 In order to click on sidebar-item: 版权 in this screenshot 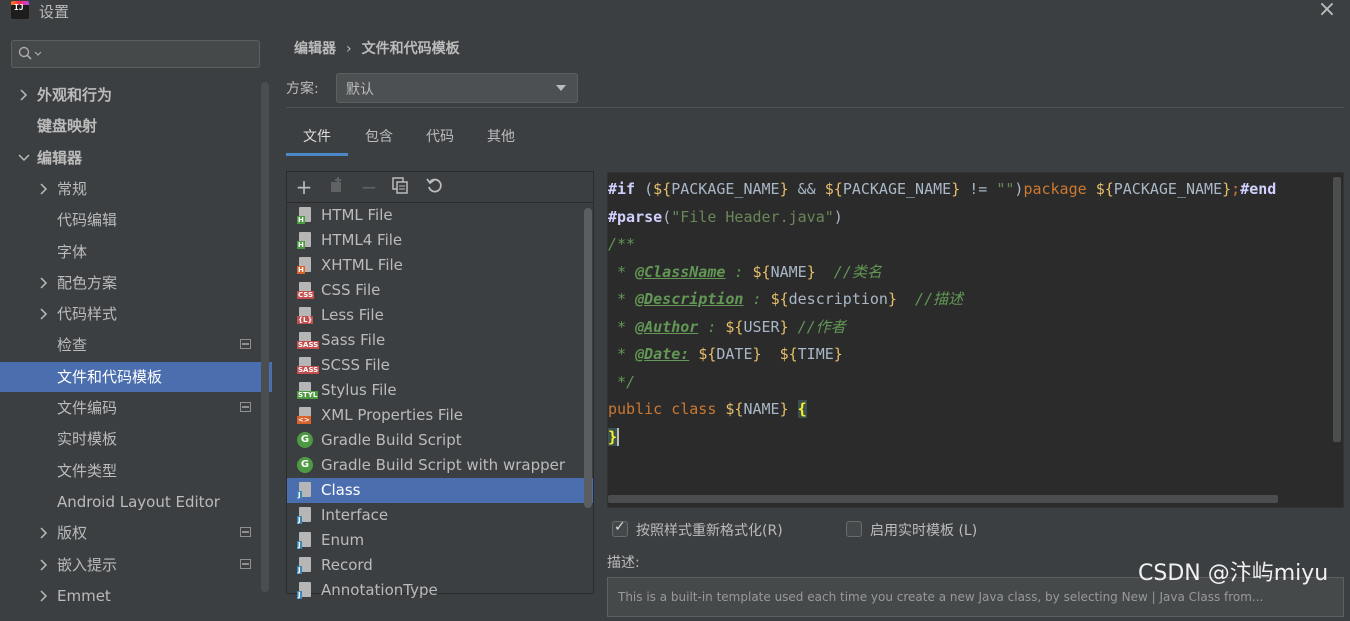, I will do `click(130, 533)`.